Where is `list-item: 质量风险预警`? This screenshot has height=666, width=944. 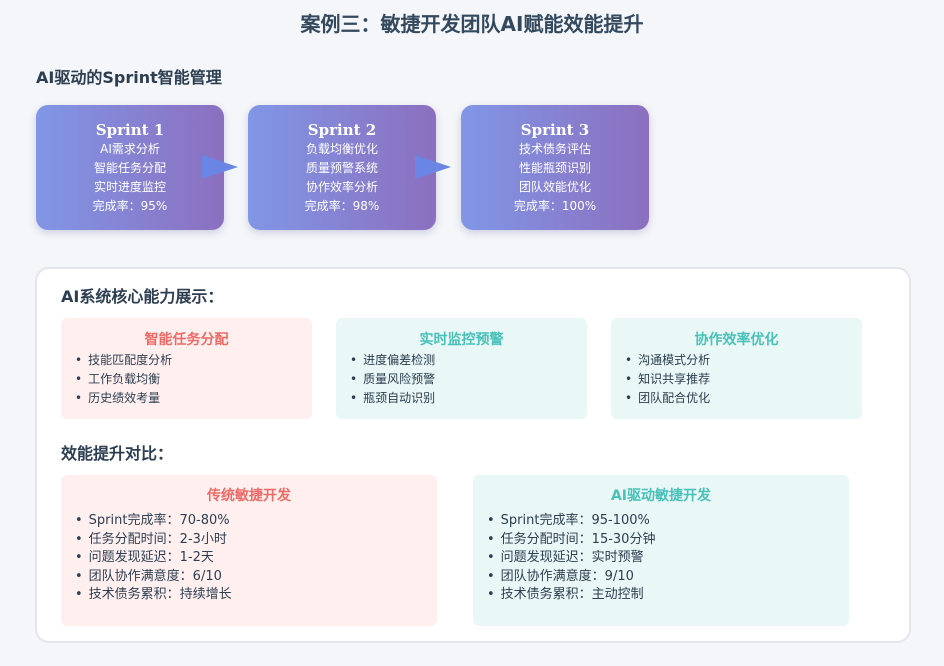
list-item: 质量风险预警 is located at coordinates (468, 379).